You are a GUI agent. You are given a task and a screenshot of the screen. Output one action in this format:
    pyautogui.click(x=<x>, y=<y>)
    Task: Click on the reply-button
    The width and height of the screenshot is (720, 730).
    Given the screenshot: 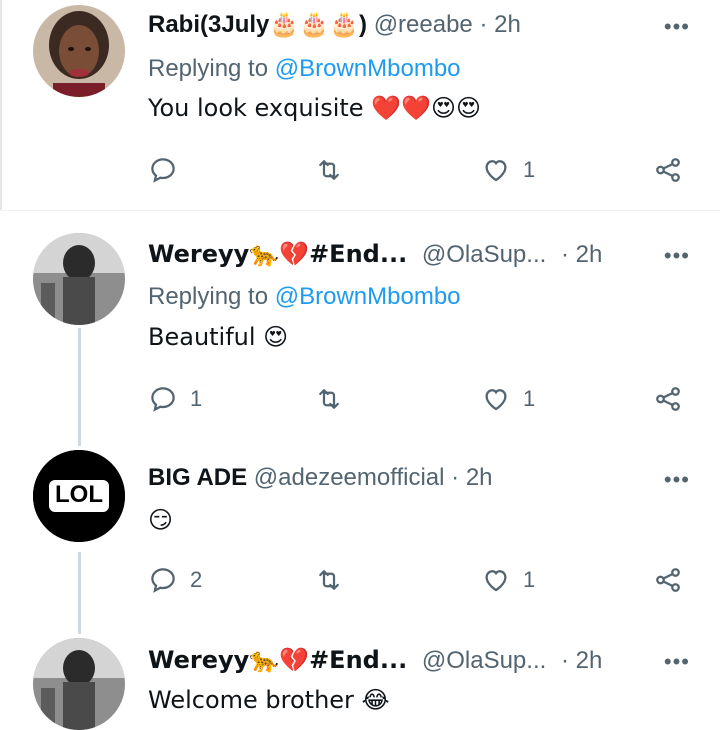 What is the action you would take?
    pyautogui.click(x=169, y=170)
    